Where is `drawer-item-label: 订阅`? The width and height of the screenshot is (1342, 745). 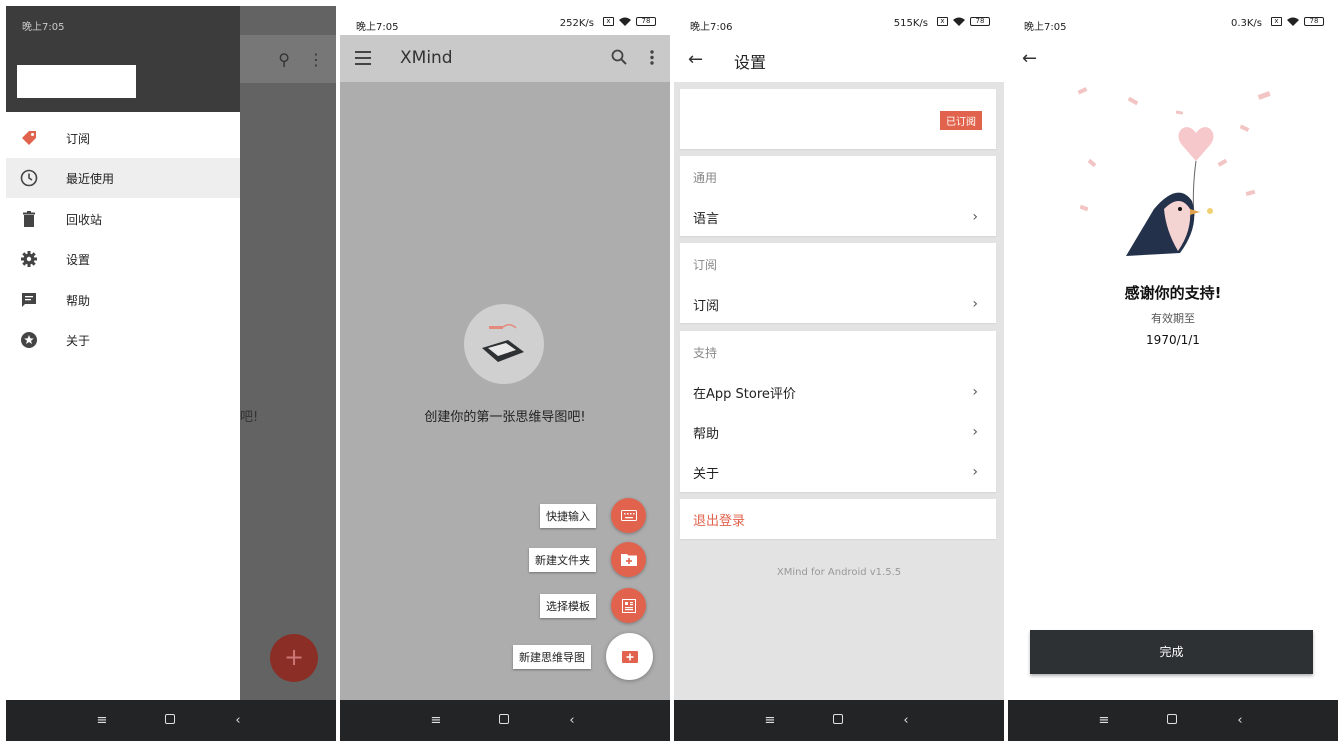 drawer-item-label: 订阅 is located at coordinates (78, 138).